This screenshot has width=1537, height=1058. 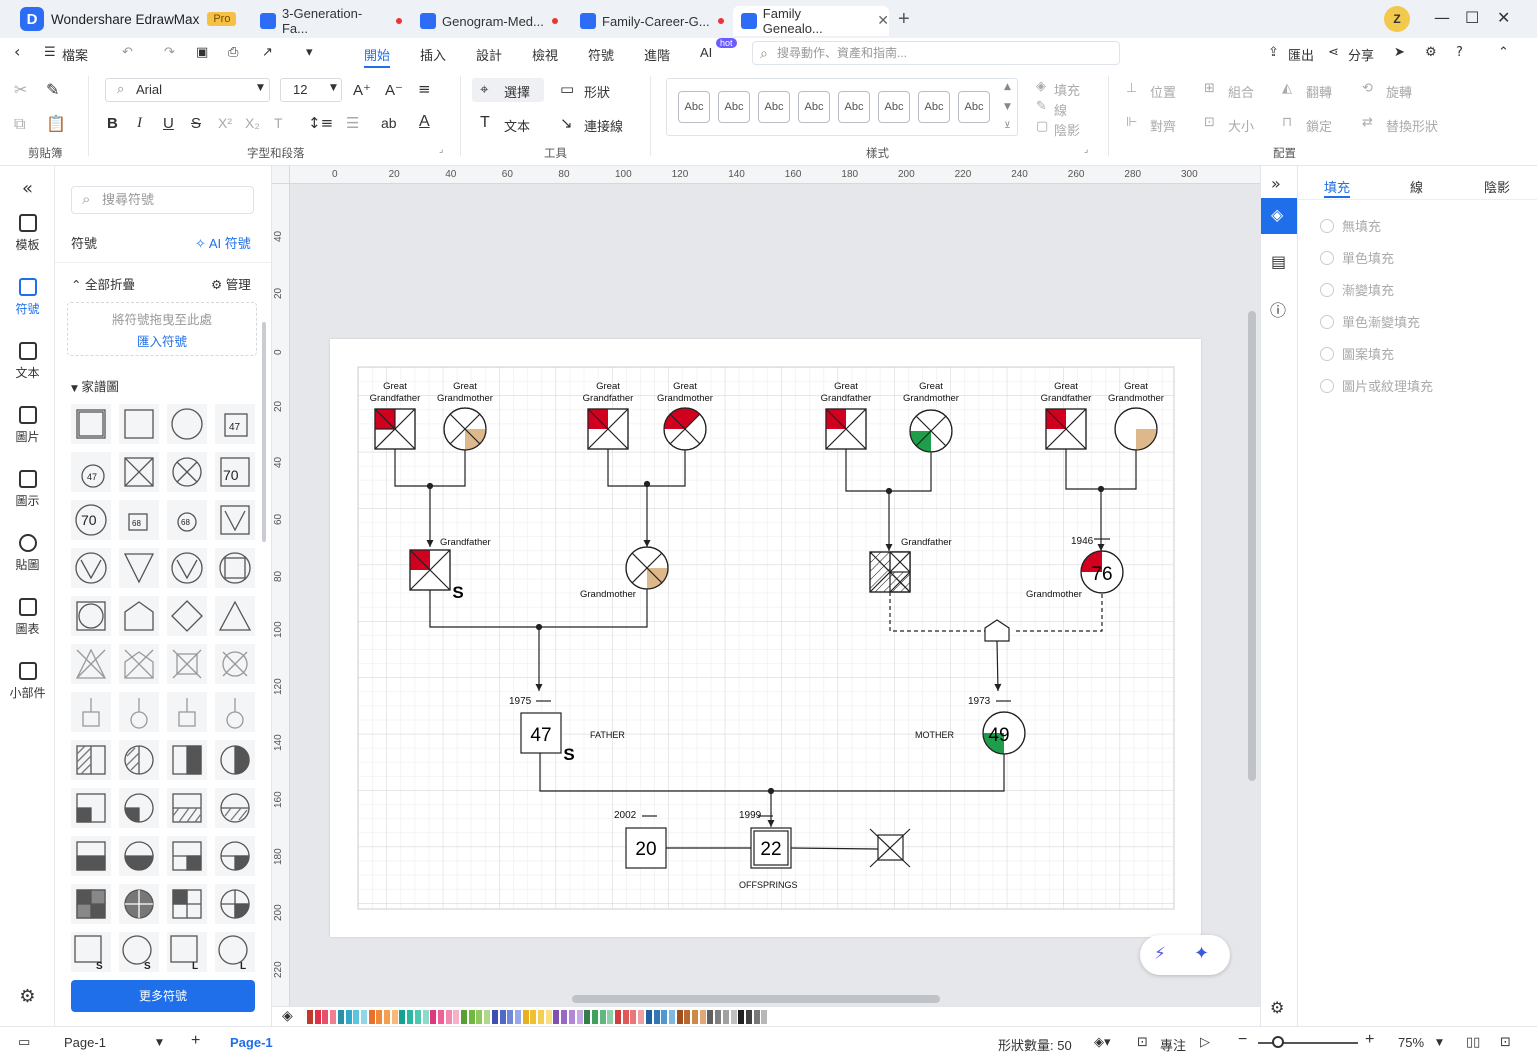 What do you see at coordinates (1497, 186) in the screenshot?
I see `tab-shadow: 陰影` at bounding box center [1497, 186].